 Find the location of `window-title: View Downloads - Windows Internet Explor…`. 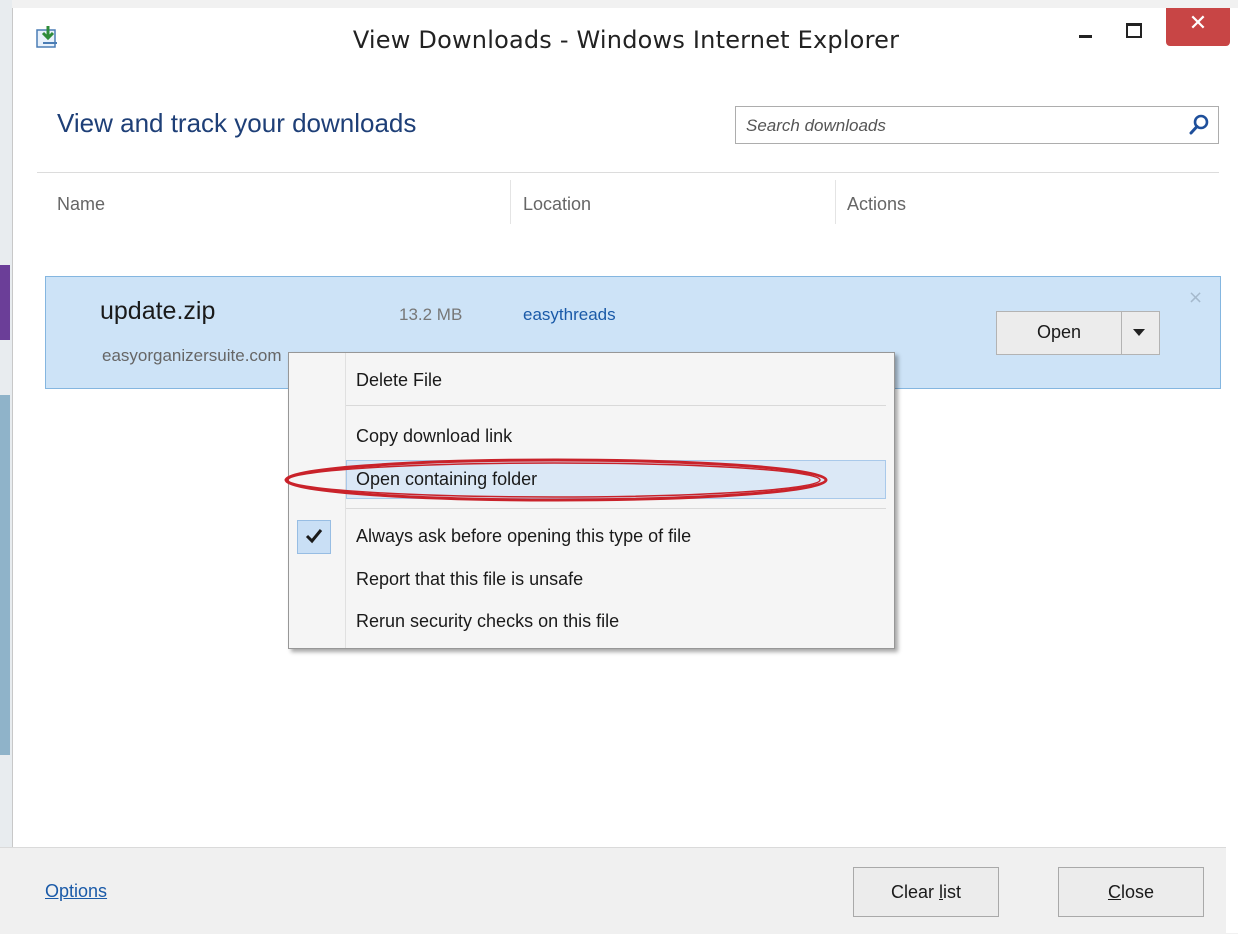

window-title: View Downloads - Windows Internet Explor… is located at coordinates (626, 40).